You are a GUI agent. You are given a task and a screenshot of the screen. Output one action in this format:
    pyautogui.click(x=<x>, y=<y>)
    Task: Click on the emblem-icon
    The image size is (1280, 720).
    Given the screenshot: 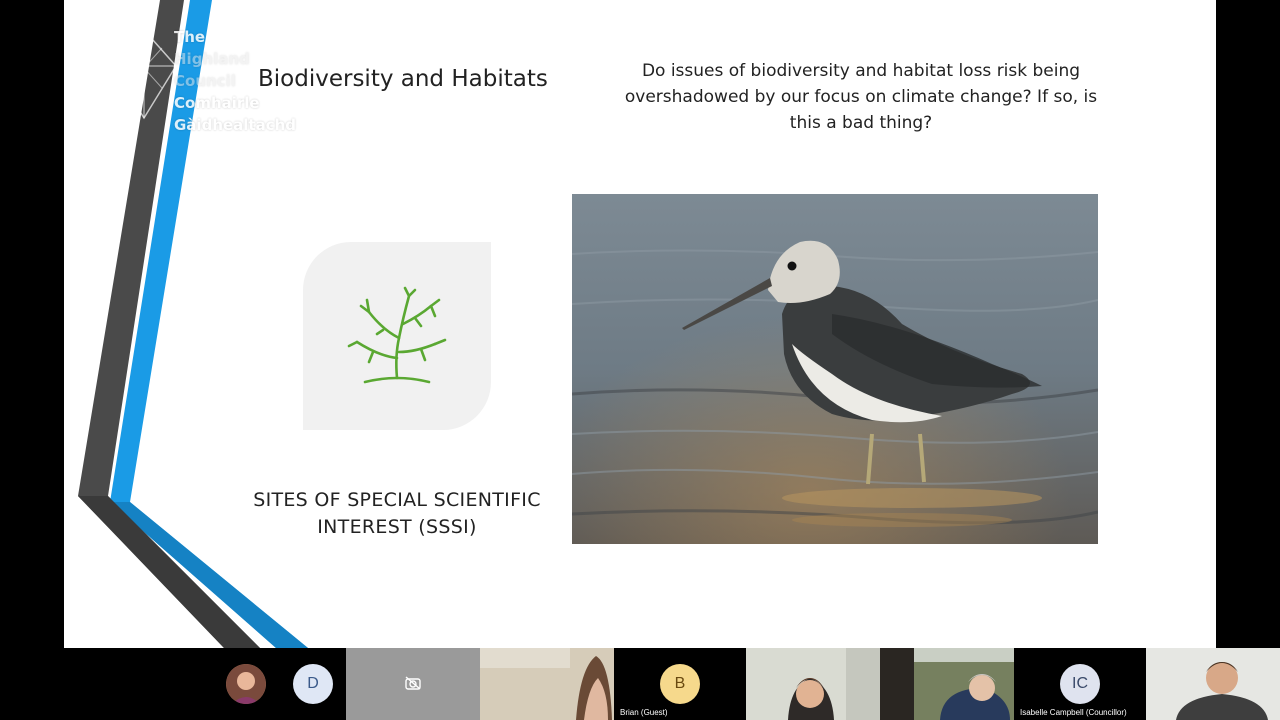 What is the action you would take?
    pyautogui.click(x=144, y=74)
    